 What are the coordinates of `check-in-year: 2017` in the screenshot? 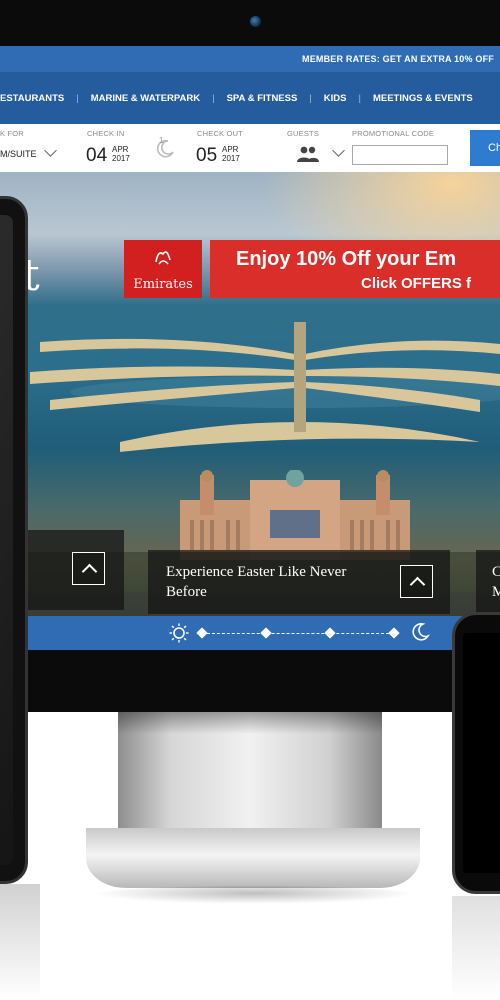 It's located at (121, 158).